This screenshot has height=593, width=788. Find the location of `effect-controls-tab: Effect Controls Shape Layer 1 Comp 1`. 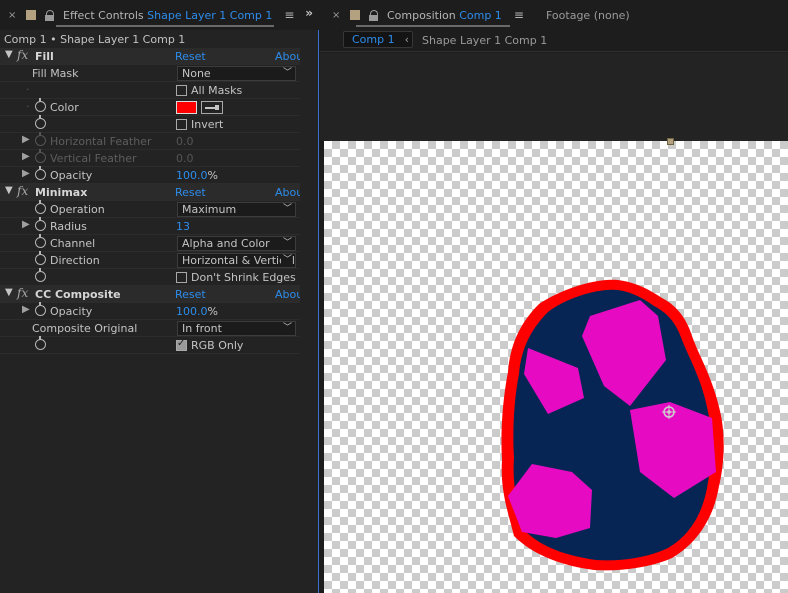

effect-controls-tab: Effect Controls Shape Layer 1 Comp 1 is located at coordinates (167, 15).